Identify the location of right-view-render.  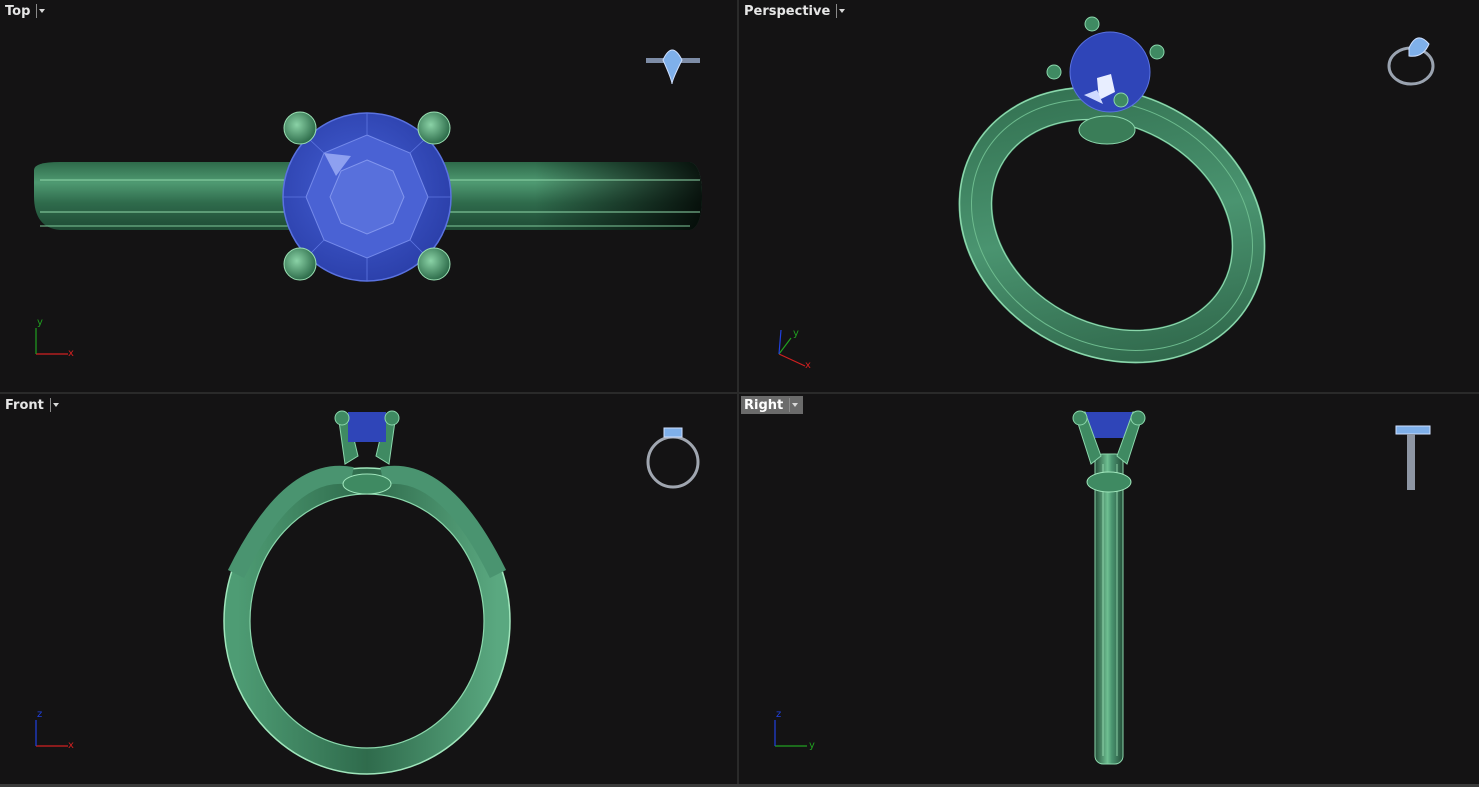
(1251, 587).